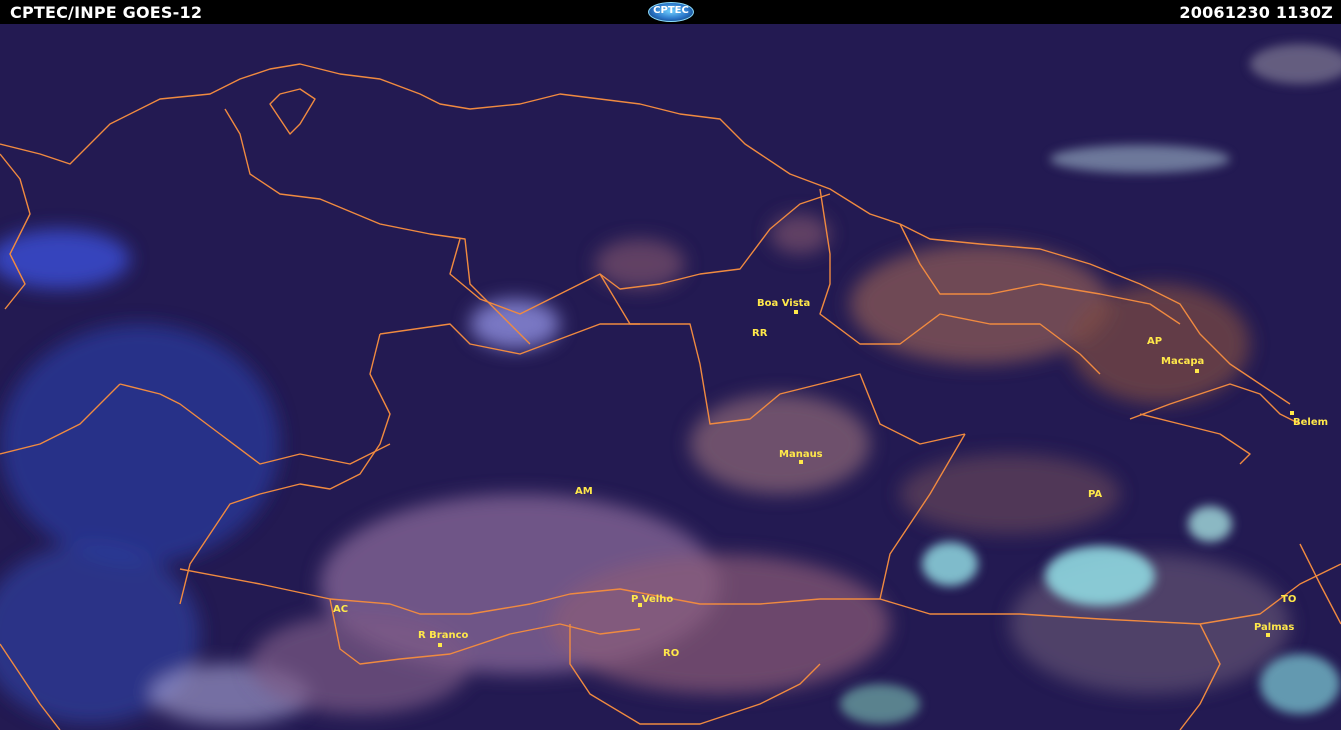  What do you see at coordinates (584, 491) in the screenshot?
I see `state-label-am: AM` at bounding box center [584, 491].